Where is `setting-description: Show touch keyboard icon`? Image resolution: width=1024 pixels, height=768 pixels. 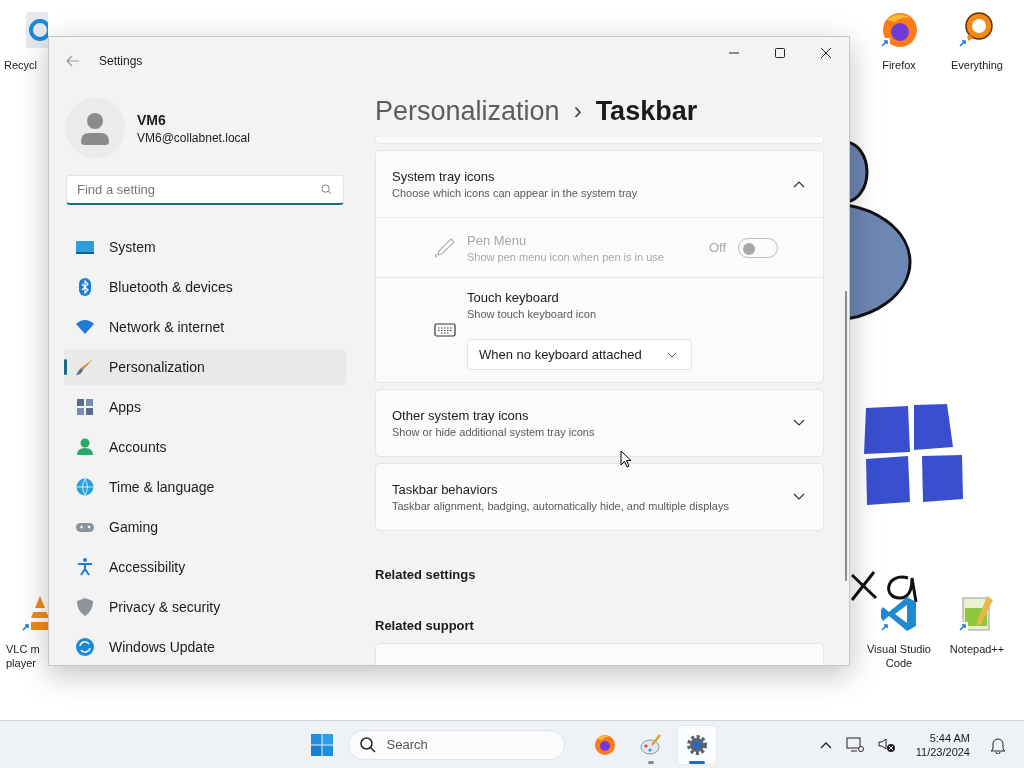
setting-description: Show touch keyboard icon is located at coordinates (532, 314).